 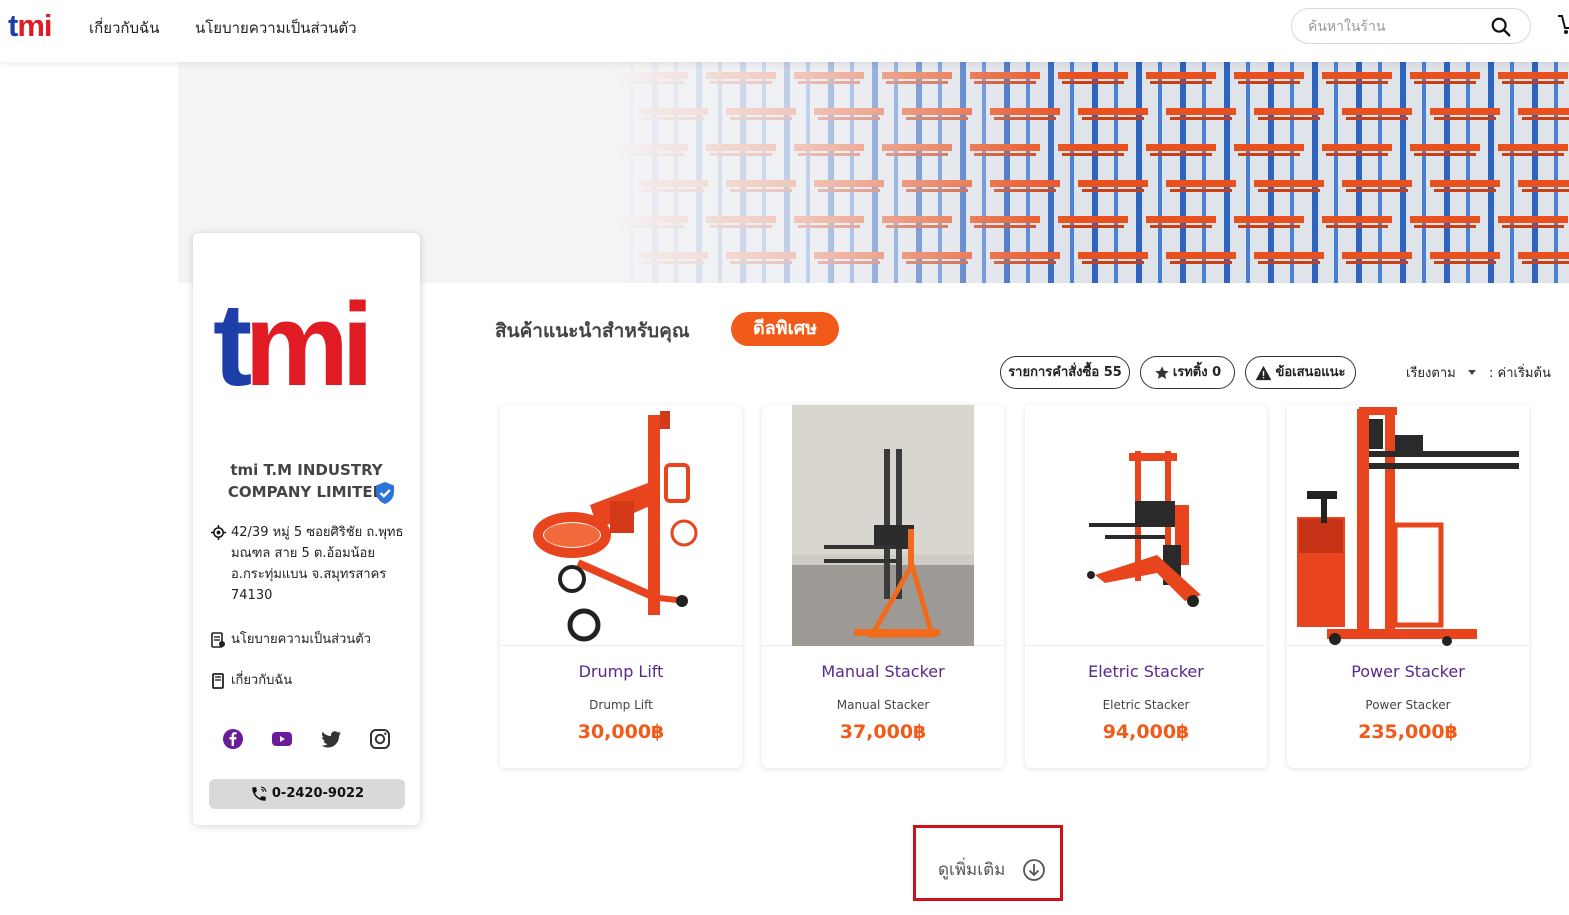 What do you see at coordinates (1034, 870) in the screenshot?
I see `arrow-down-circle-icon` at bounding box center [1034, 870].